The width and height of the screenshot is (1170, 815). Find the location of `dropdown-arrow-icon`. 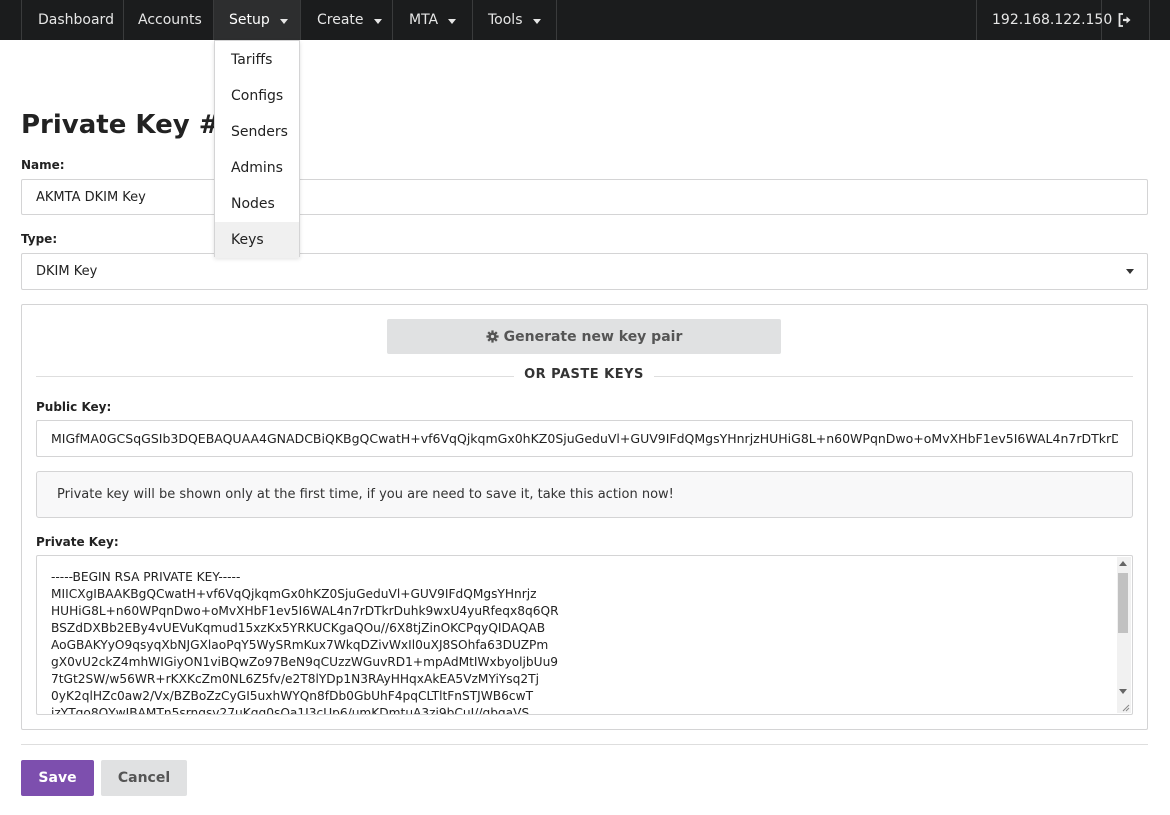

dropdown-arrow-icon is located at coordinates (1130, 271).